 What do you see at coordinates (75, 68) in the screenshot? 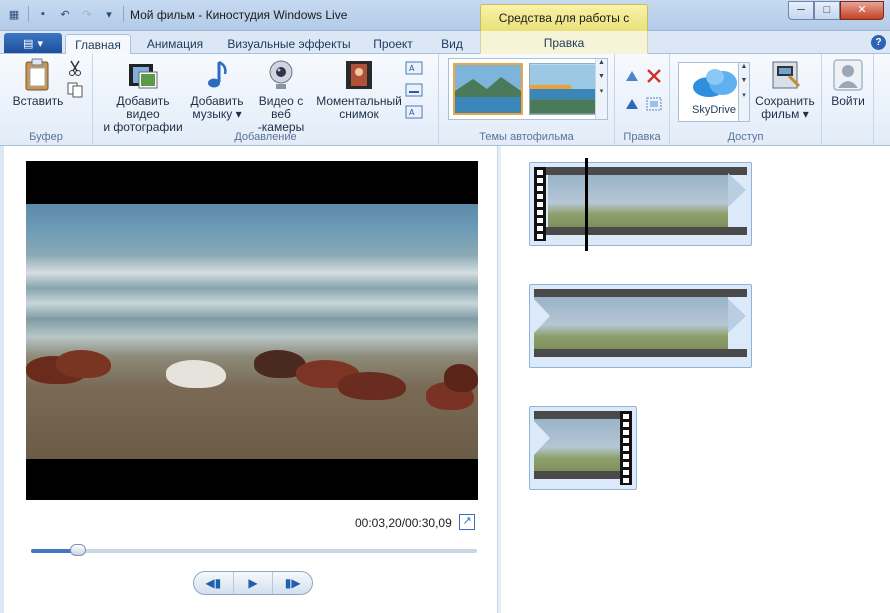
I see `cut-icon` at bounding box center [75, 68].